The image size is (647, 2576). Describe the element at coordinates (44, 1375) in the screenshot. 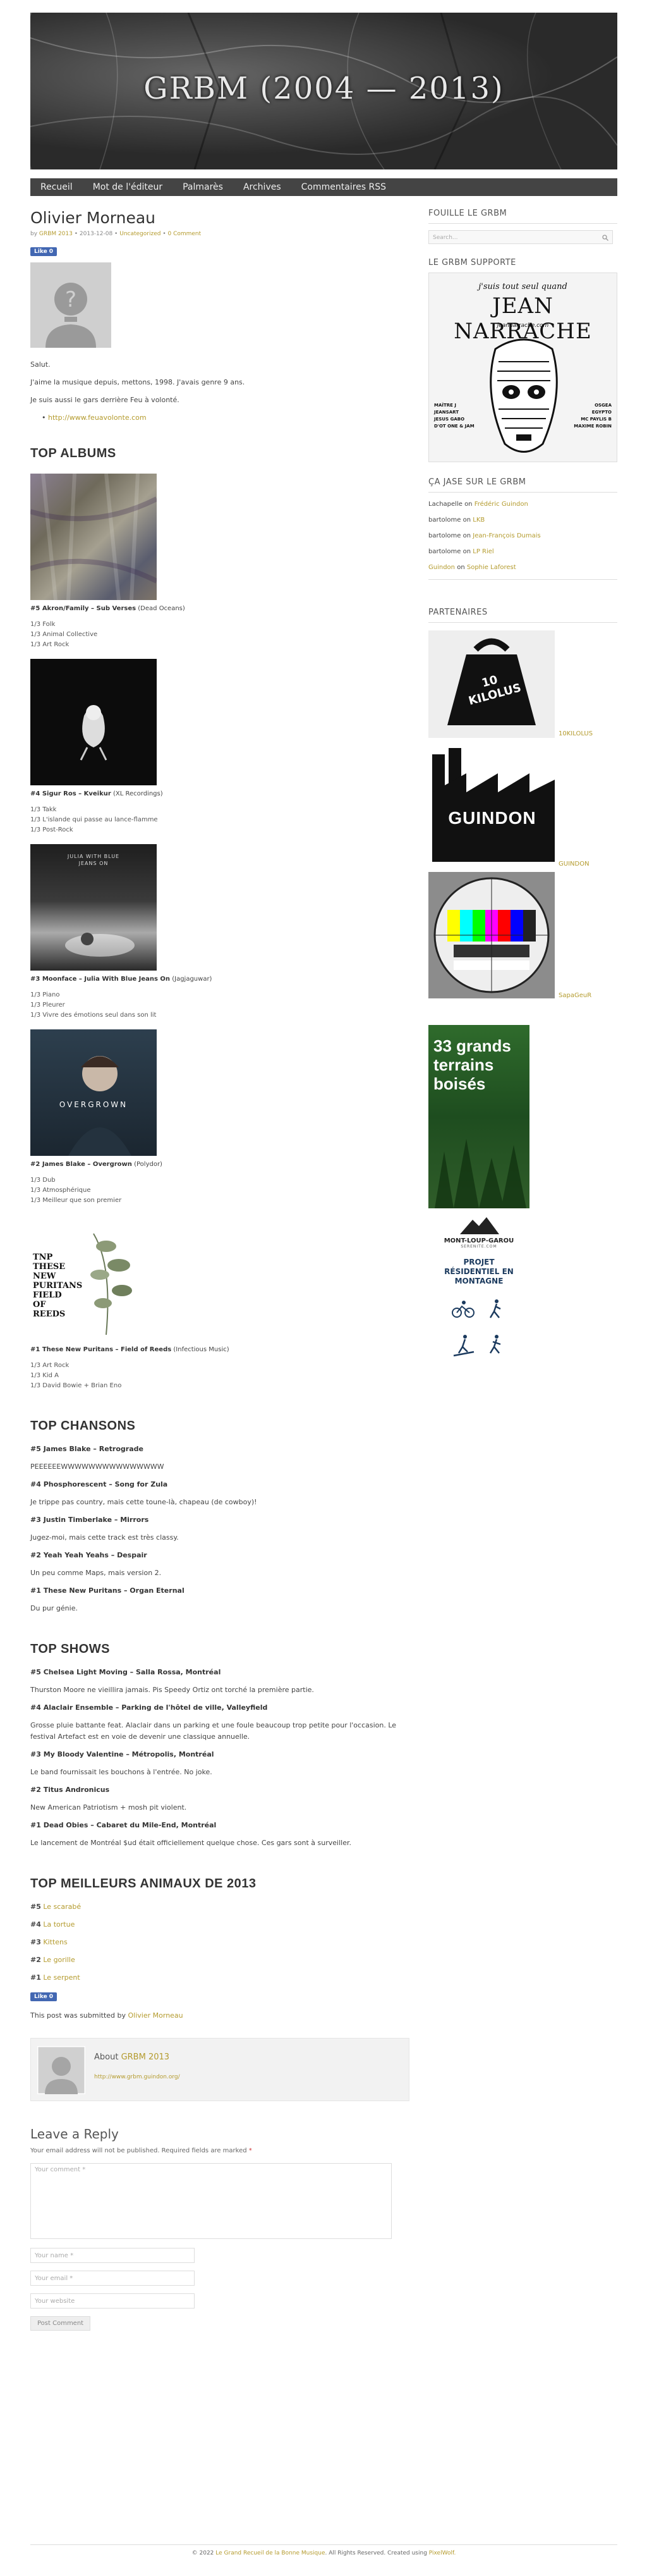

I see `album-note: 1/3 Kid A` at that location.